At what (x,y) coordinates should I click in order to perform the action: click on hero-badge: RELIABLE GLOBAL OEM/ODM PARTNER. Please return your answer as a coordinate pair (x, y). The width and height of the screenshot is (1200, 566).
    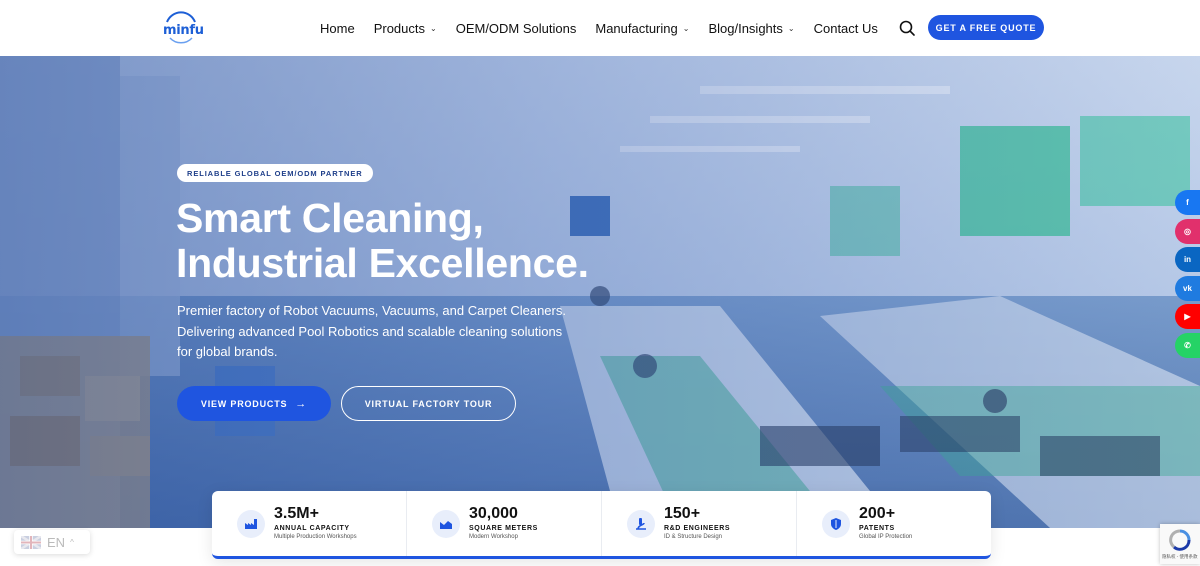
    Looking at the image, I should click on (275, 173).